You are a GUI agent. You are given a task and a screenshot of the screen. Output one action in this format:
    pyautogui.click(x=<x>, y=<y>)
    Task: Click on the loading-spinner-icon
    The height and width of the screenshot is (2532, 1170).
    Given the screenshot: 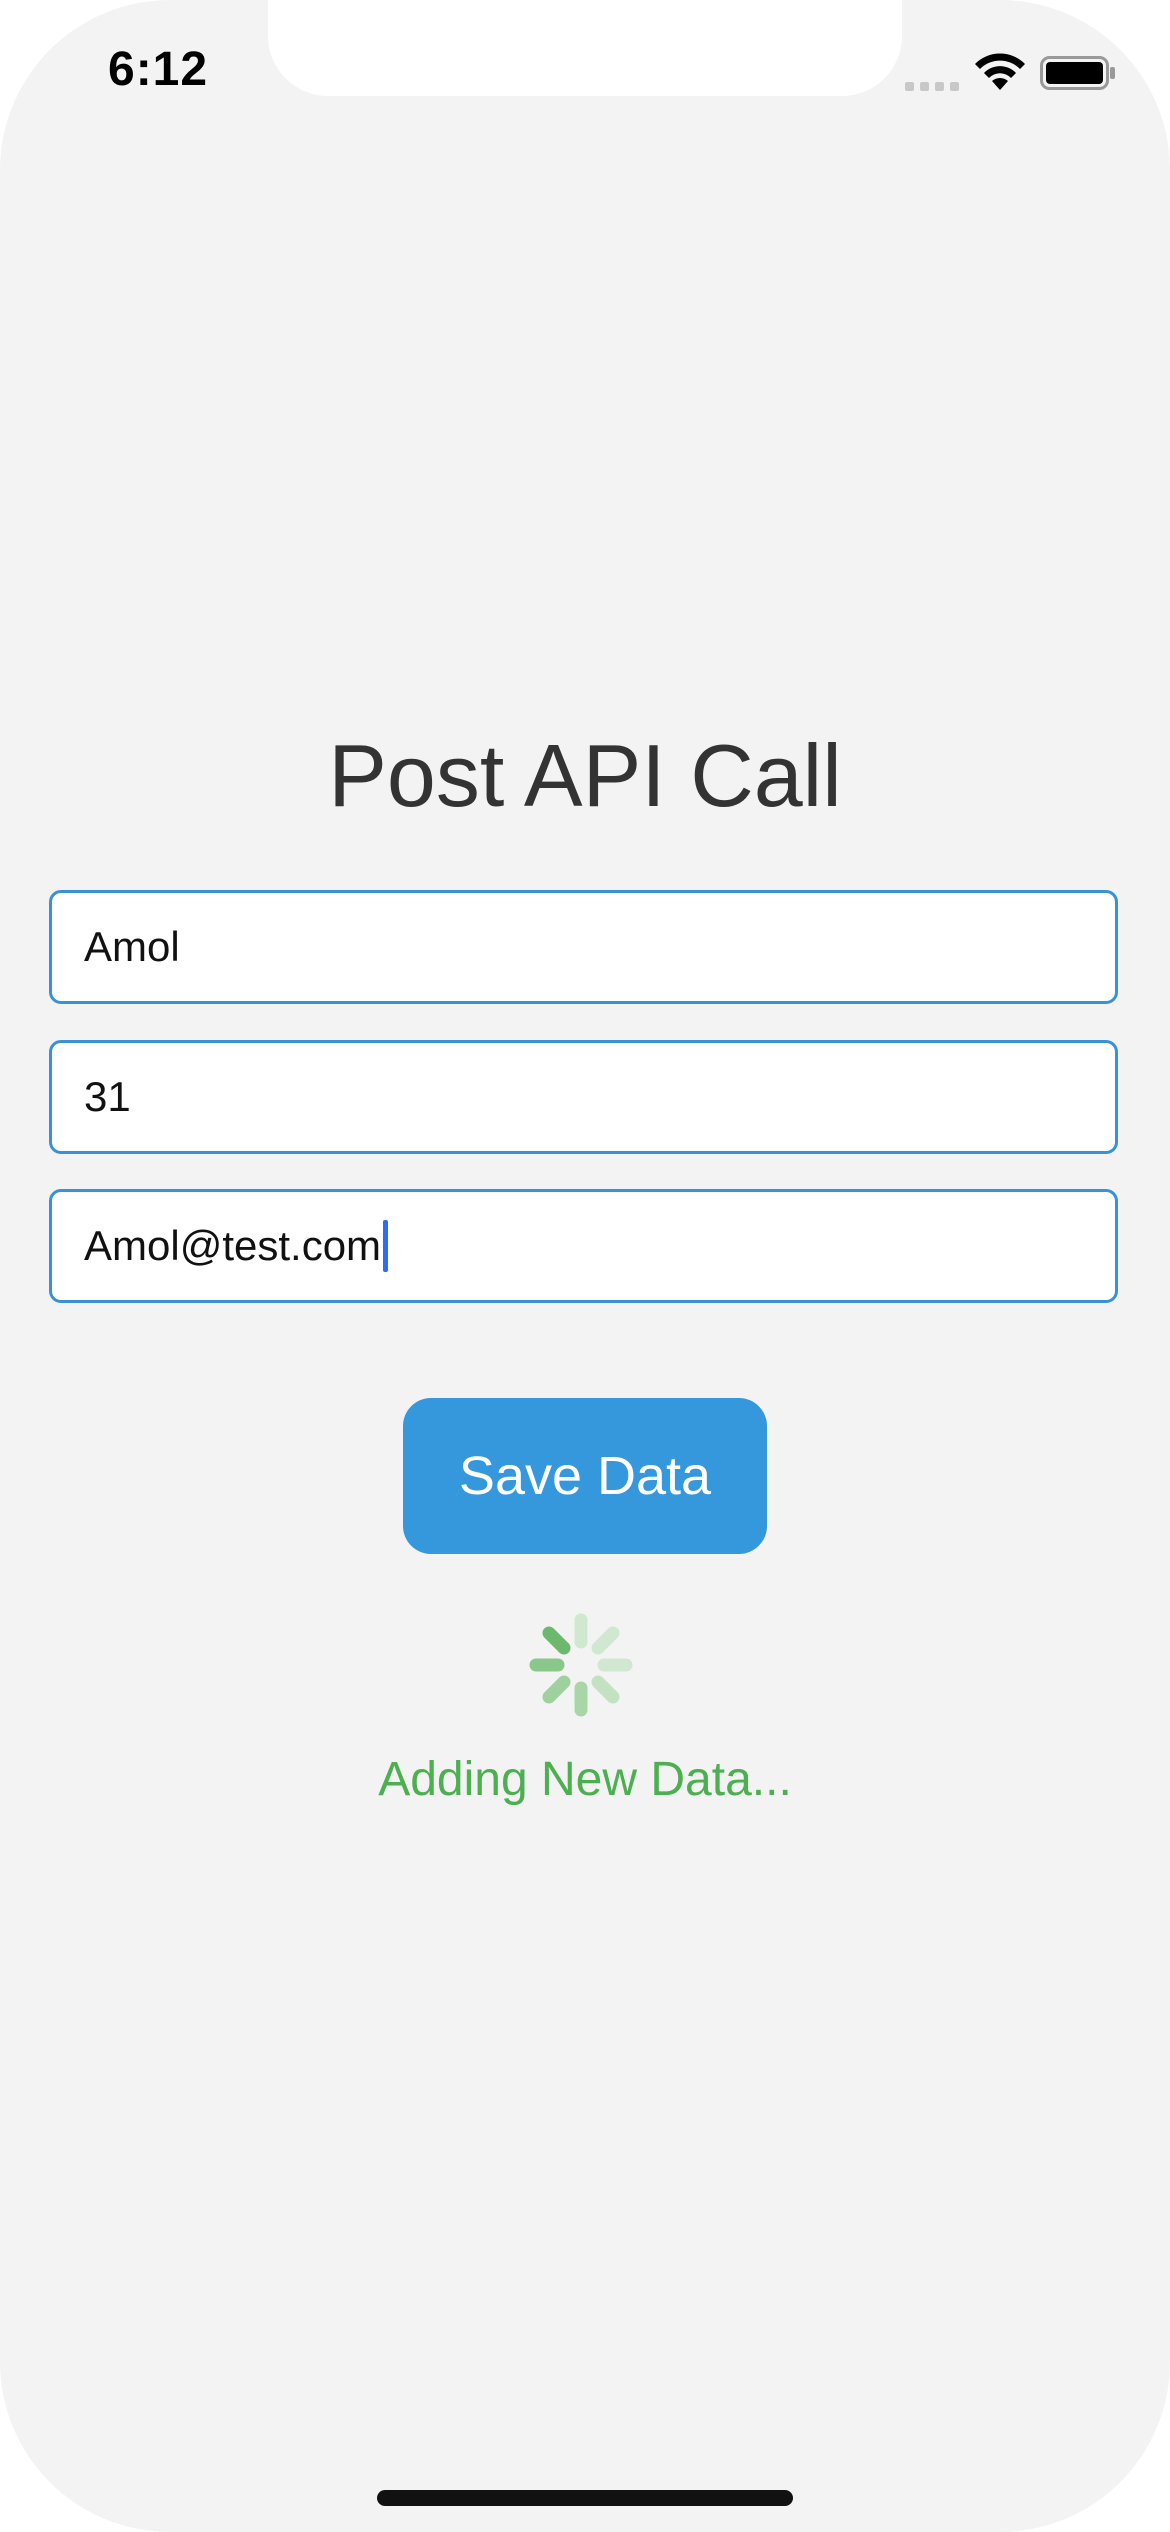 What is the action you would take?
    pyautogui.click(x=581, y=1665)
    